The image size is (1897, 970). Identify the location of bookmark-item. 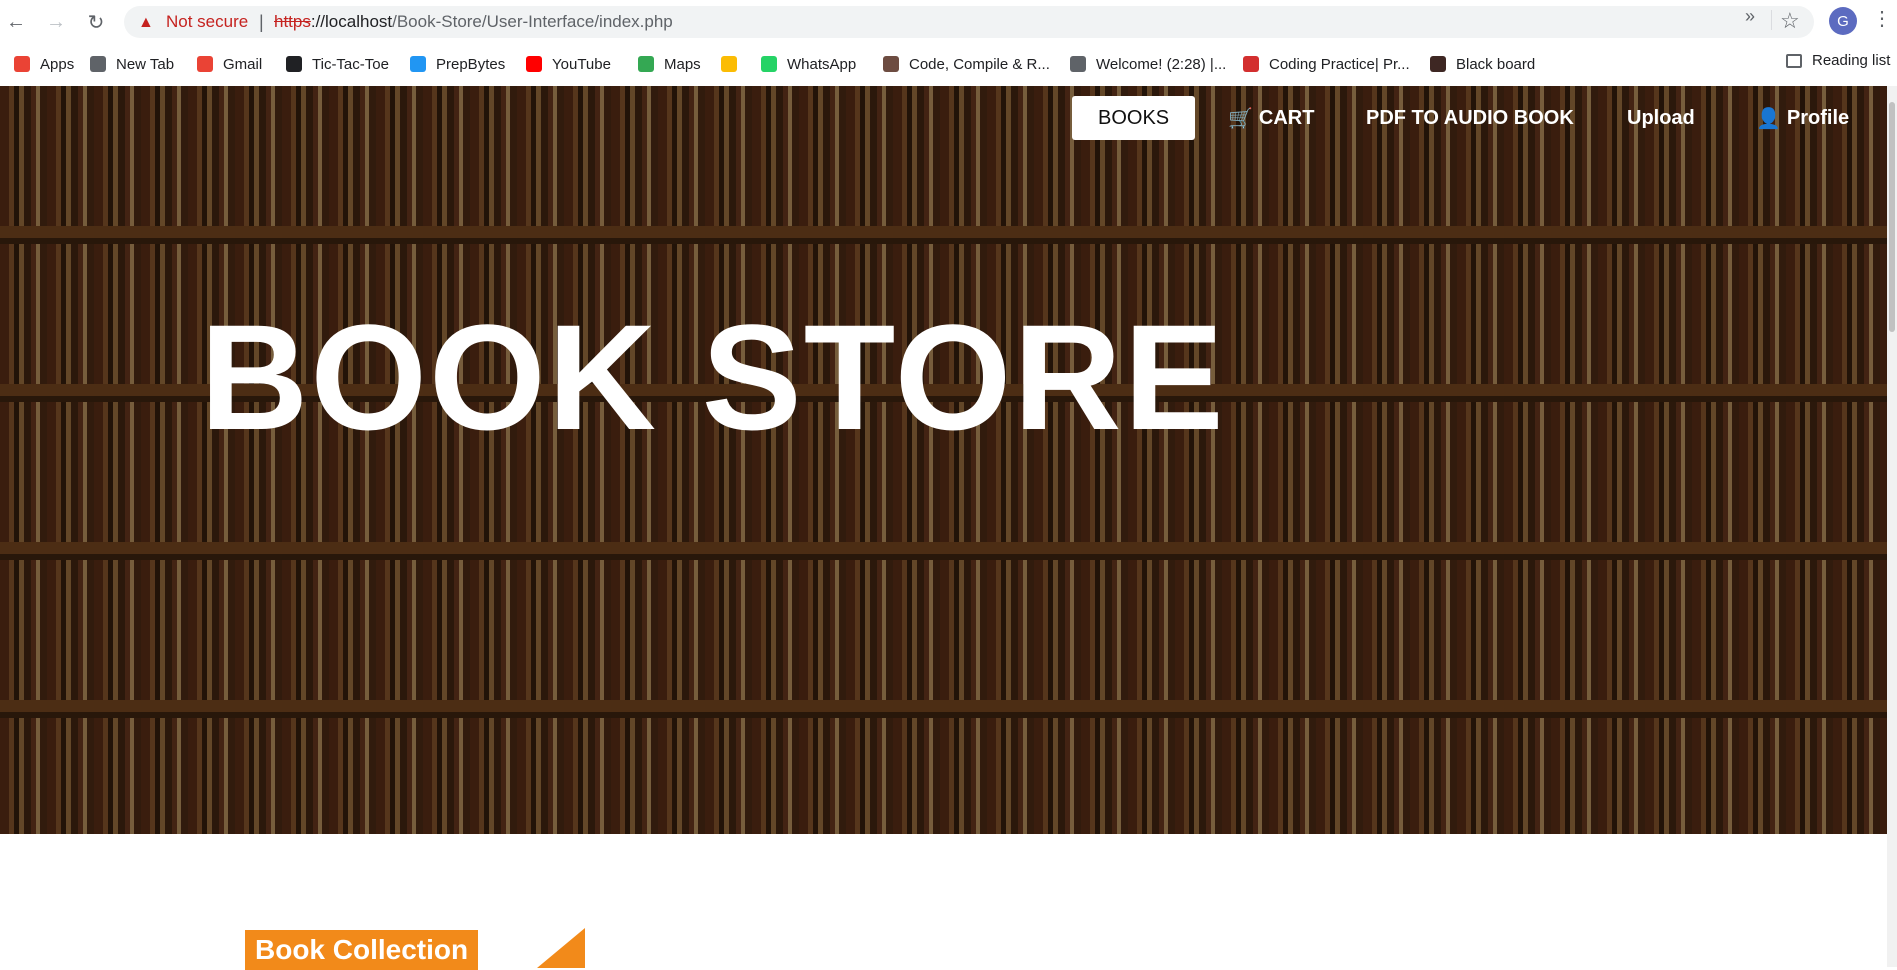
(734, 64).